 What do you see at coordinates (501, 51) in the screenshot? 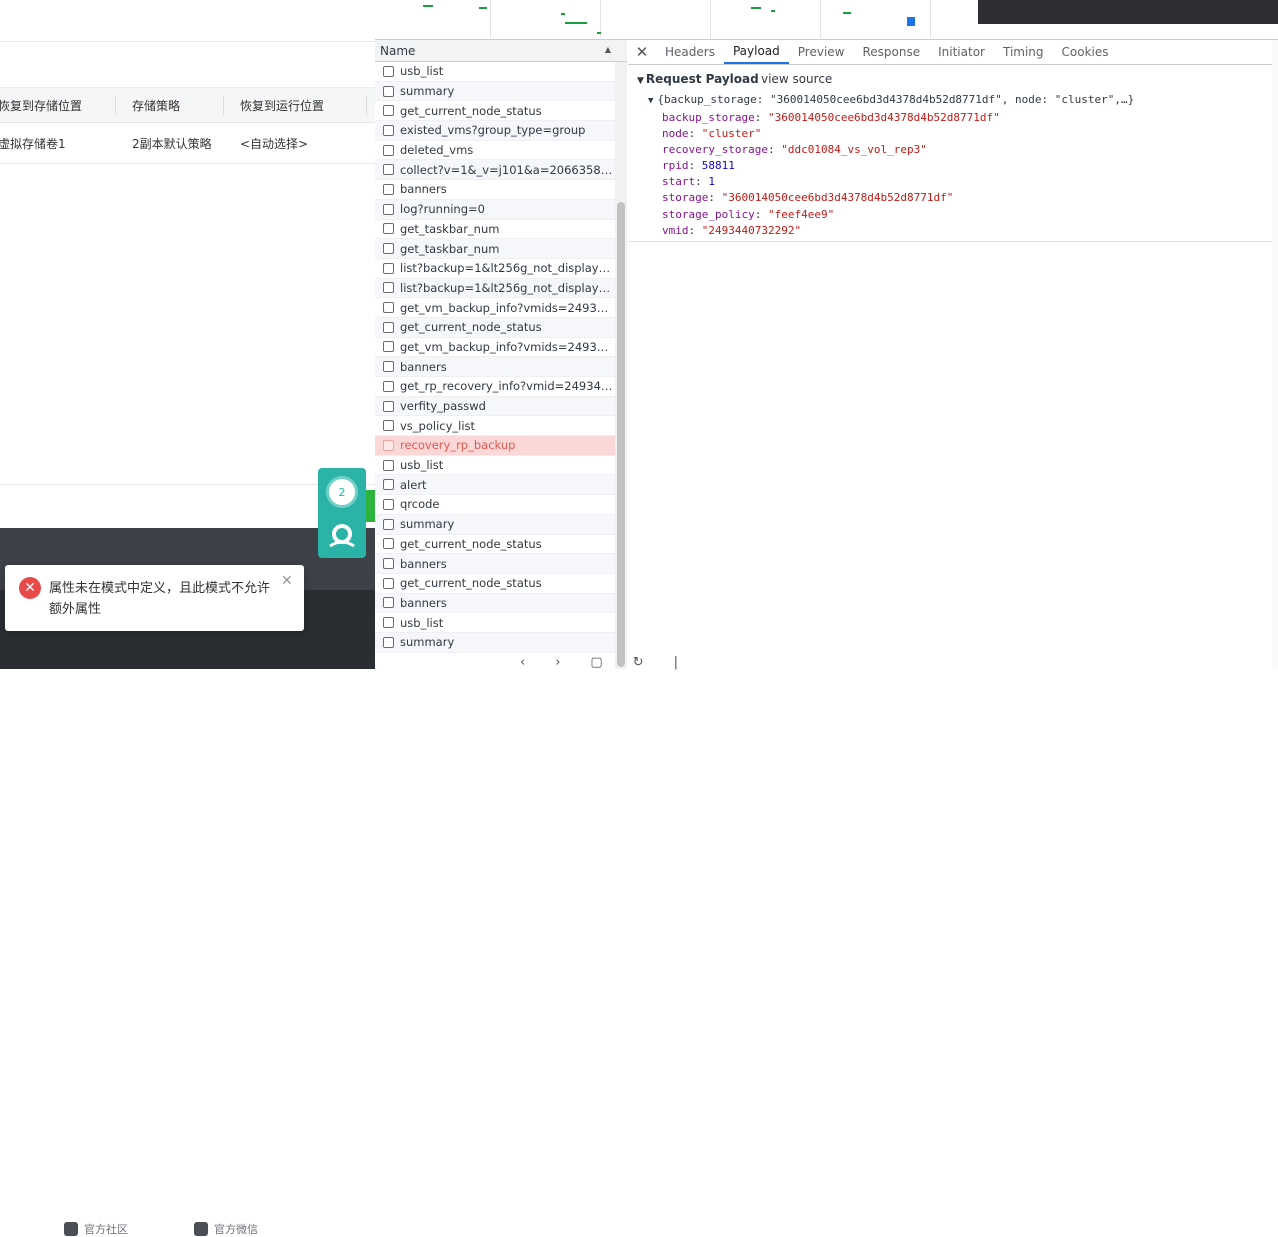
I see `request-list-header: Name ▲` at bounding box center [501, 51].